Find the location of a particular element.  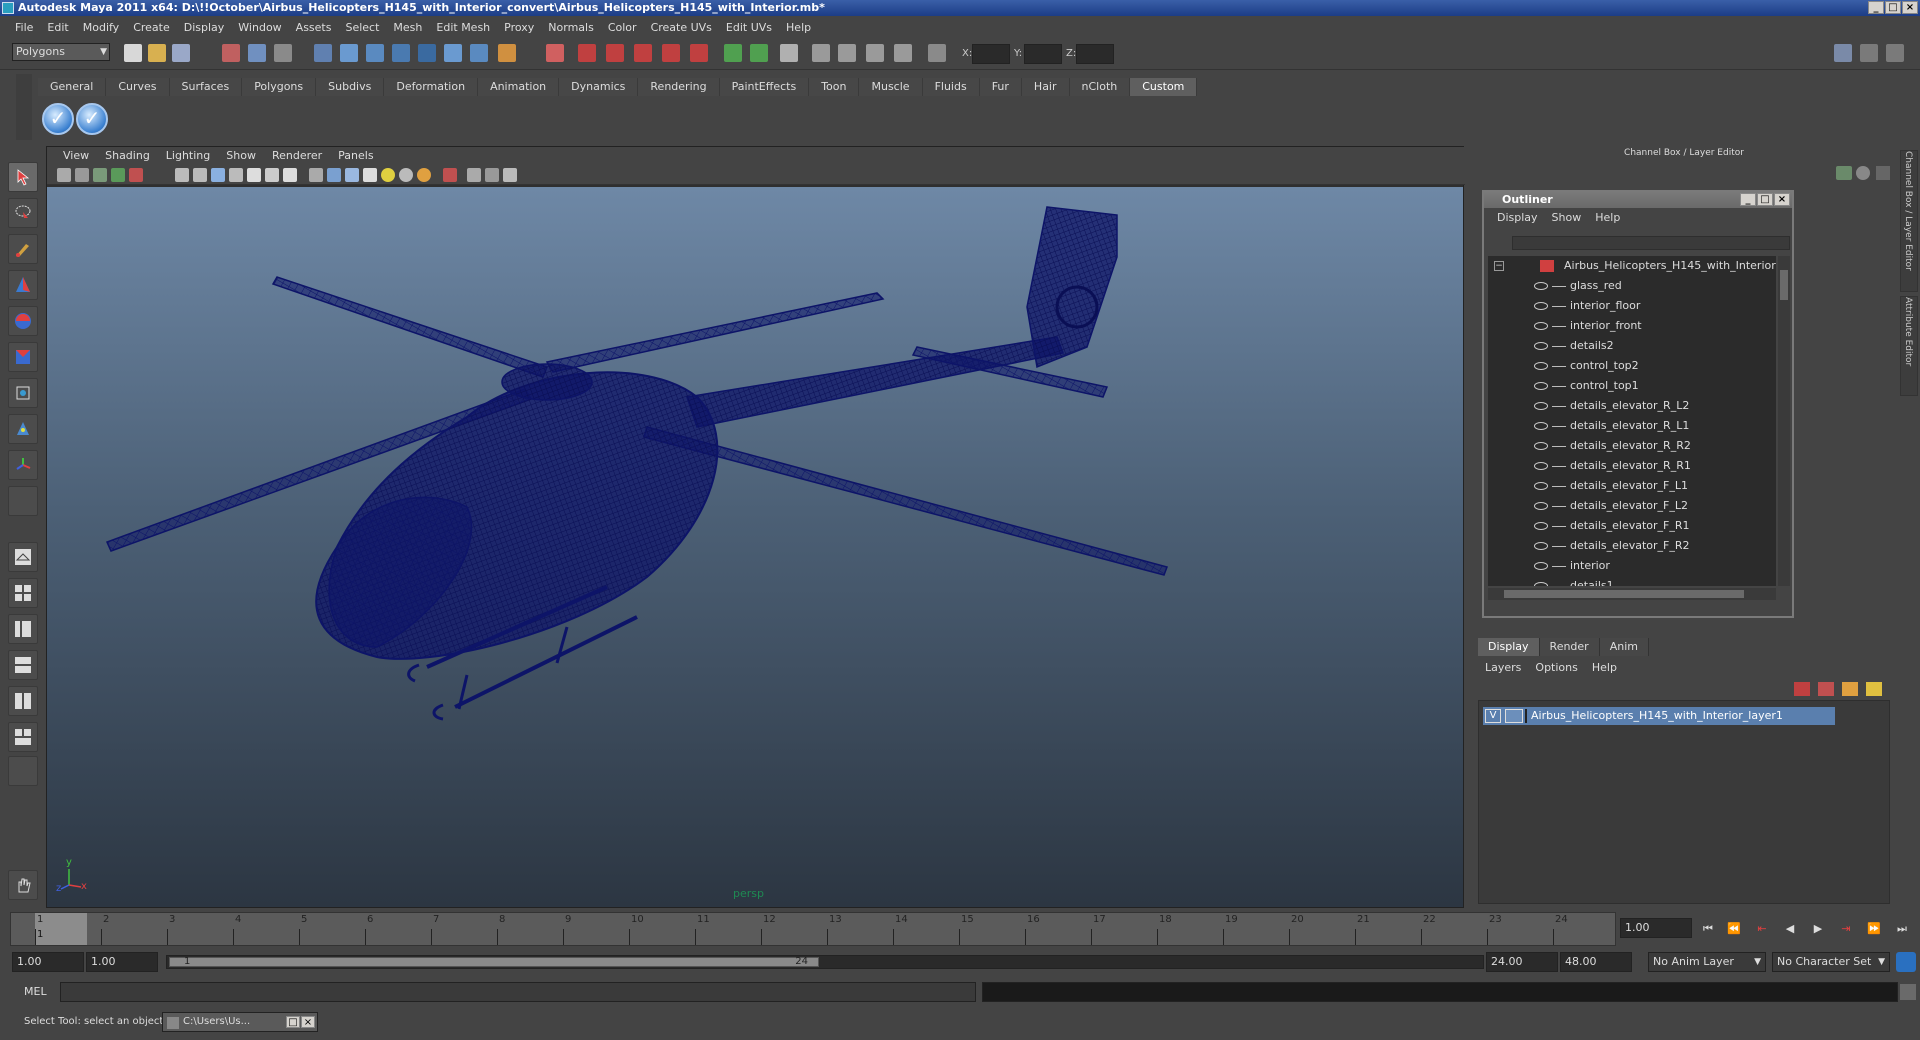

tab-custom: Custom is located at coordinates (1164, 87).